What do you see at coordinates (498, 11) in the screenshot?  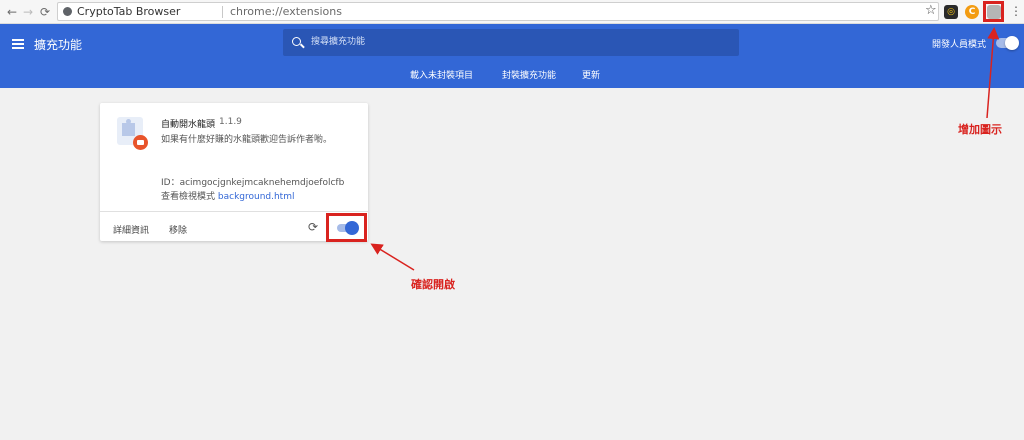 I see `address-bar: CryptoTab Browser chrome://extensions` at bounding box center [498, 11].